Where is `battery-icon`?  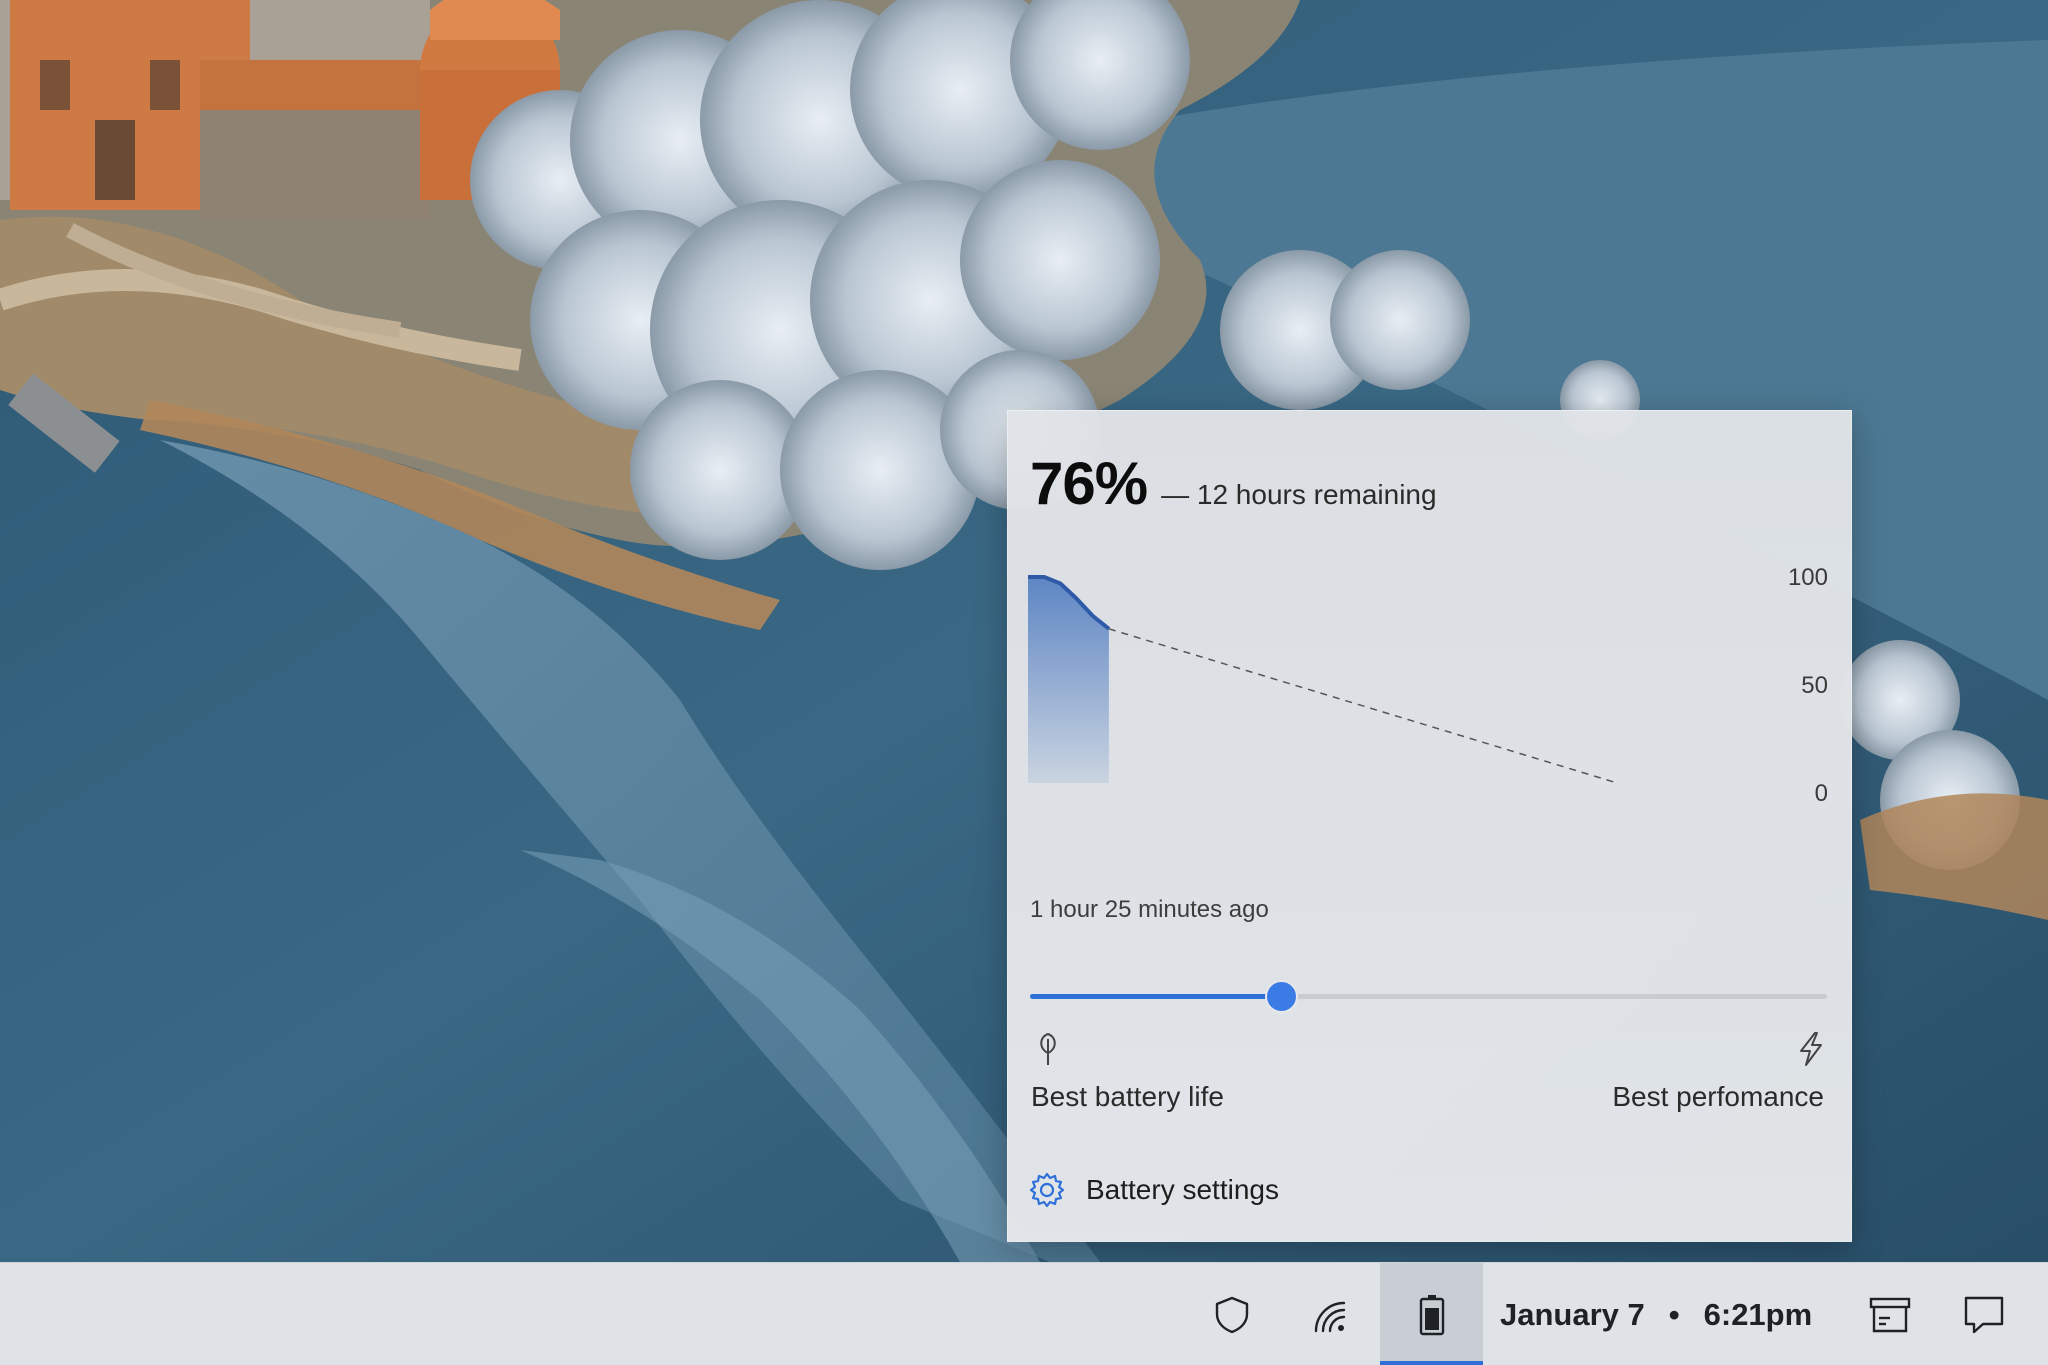 battery-icon is located at coordinates (1431, 1314).